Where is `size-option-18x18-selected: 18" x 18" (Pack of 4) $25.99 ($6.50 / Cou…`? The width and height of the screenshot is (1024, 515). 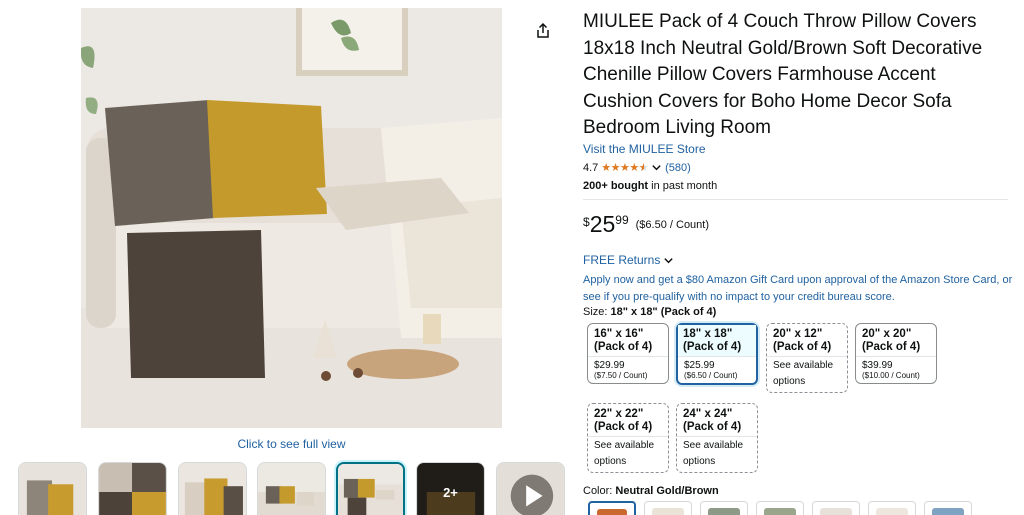 size-option-18x18-selected: 18" x 18" (Pack of 4) $25.99 ($6.50 / Cou… is located at coordinates (717, 354).